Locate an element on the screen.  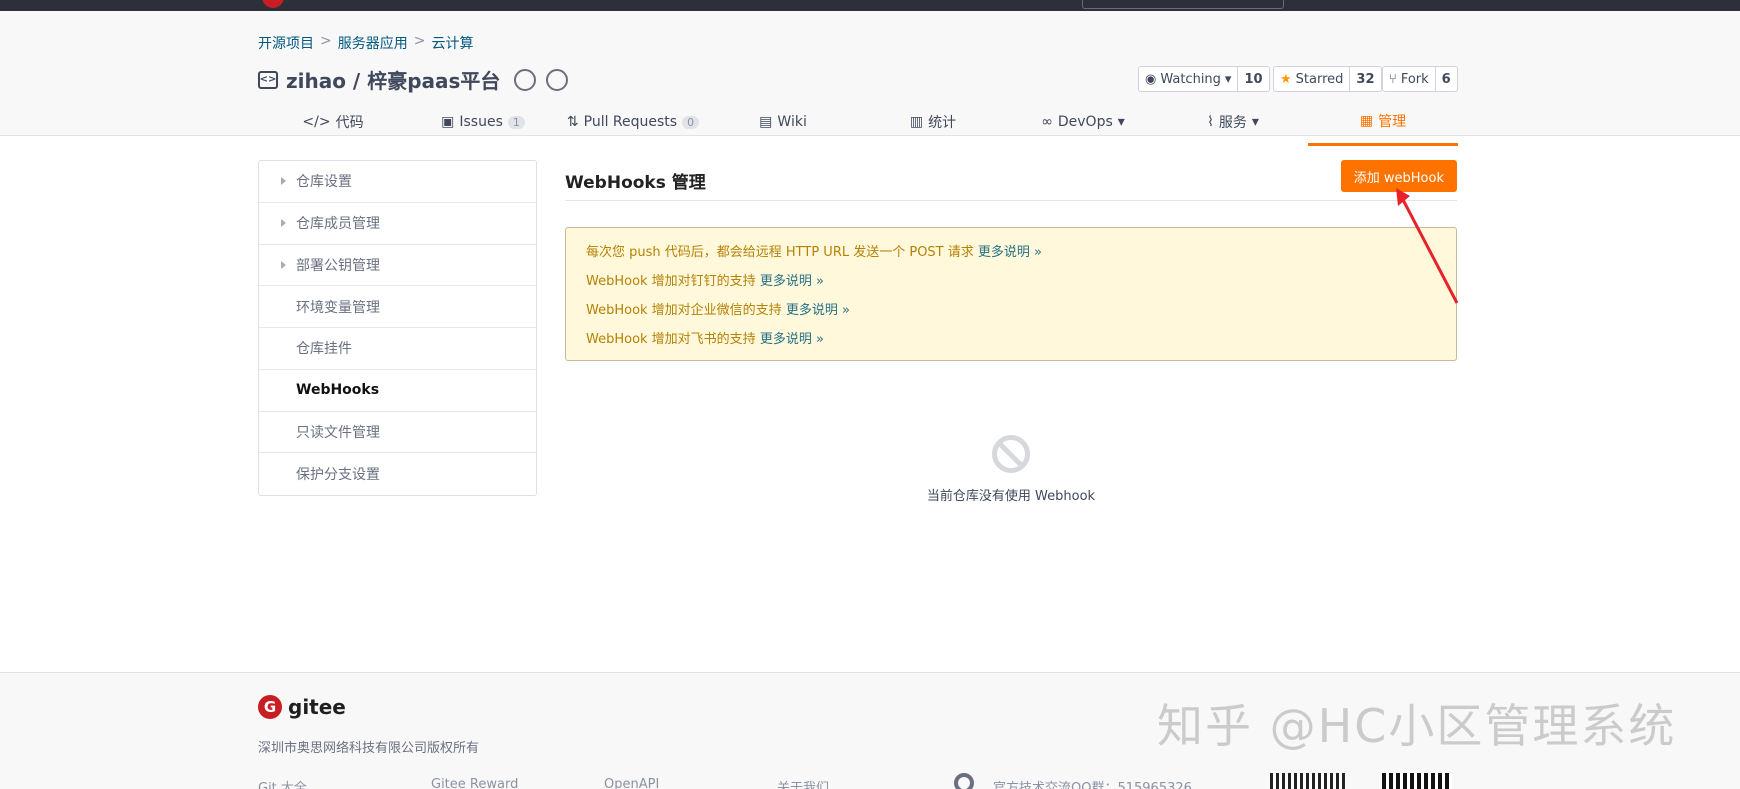
watch-label: Watching is located at coordinates (1190, 79).